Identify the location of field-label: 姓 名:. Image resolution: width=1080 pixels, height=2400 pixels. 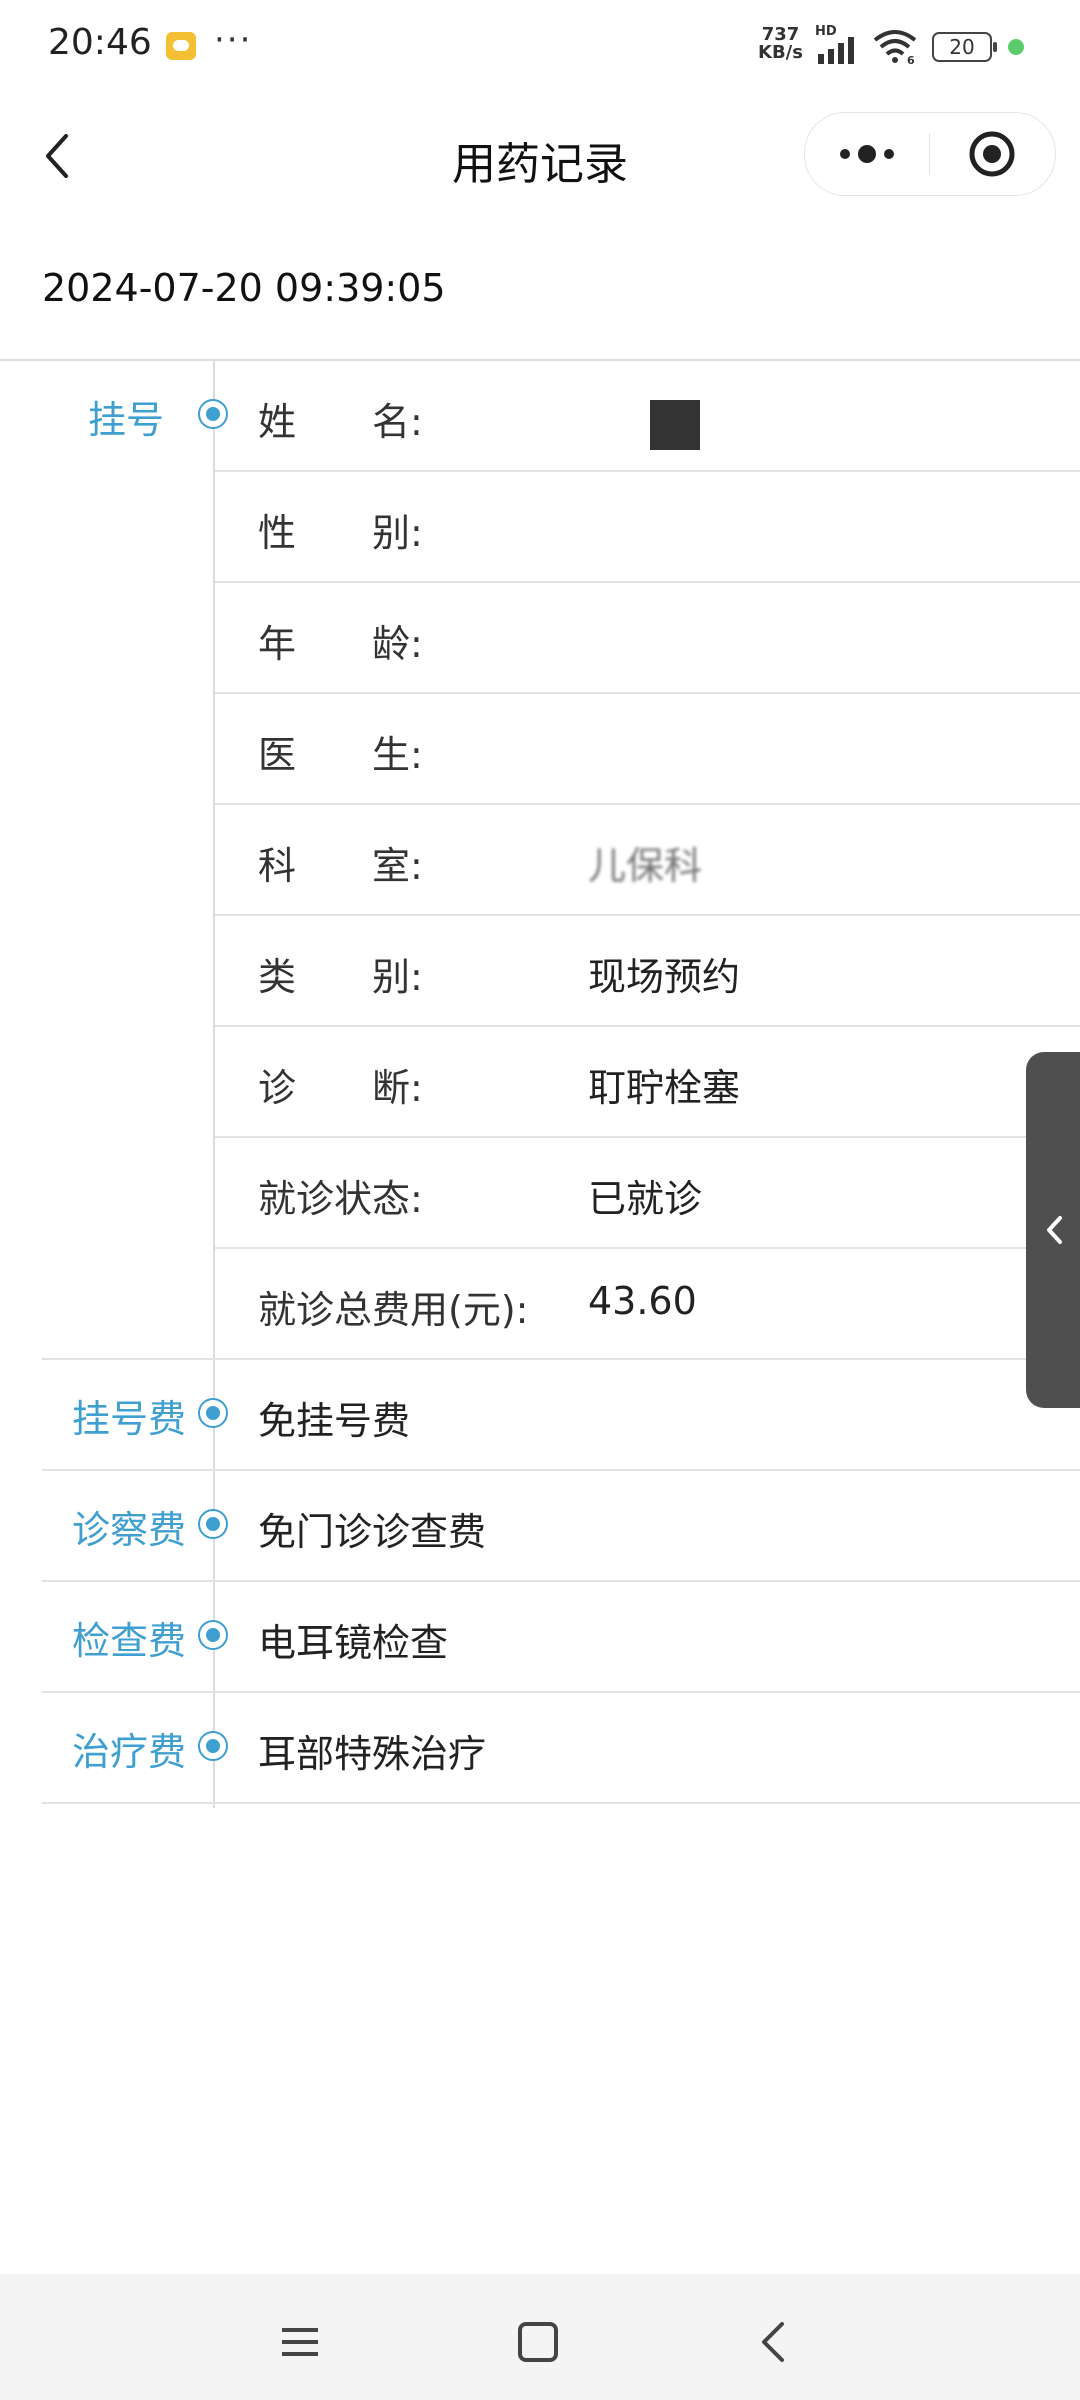
(340, 422).